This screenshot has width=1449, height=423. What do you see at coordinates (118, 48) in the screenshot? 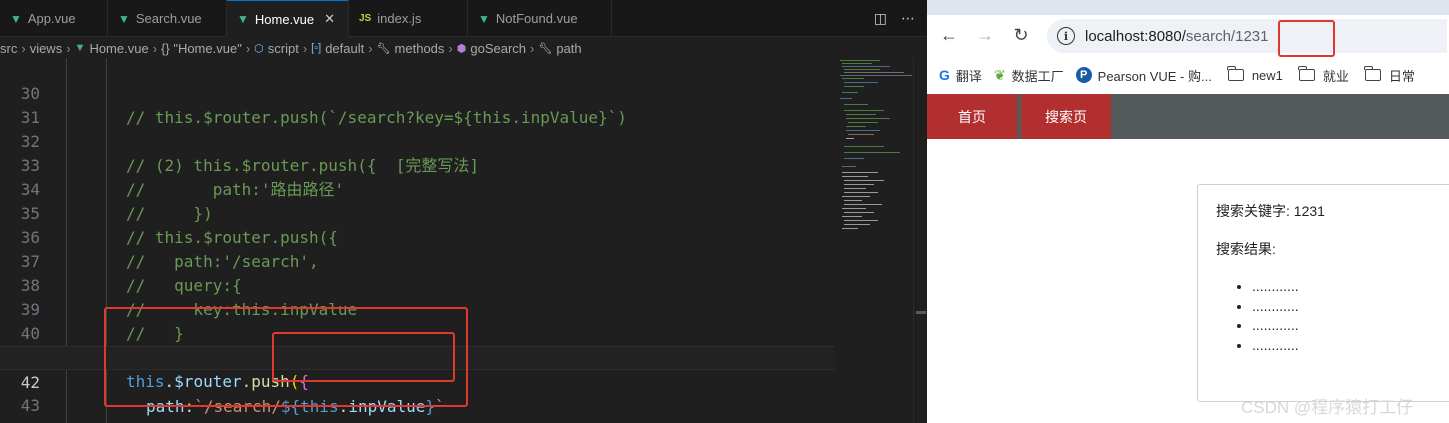
I see `breadcrumb-file: Home.vue` at bounding box center [118, 48].